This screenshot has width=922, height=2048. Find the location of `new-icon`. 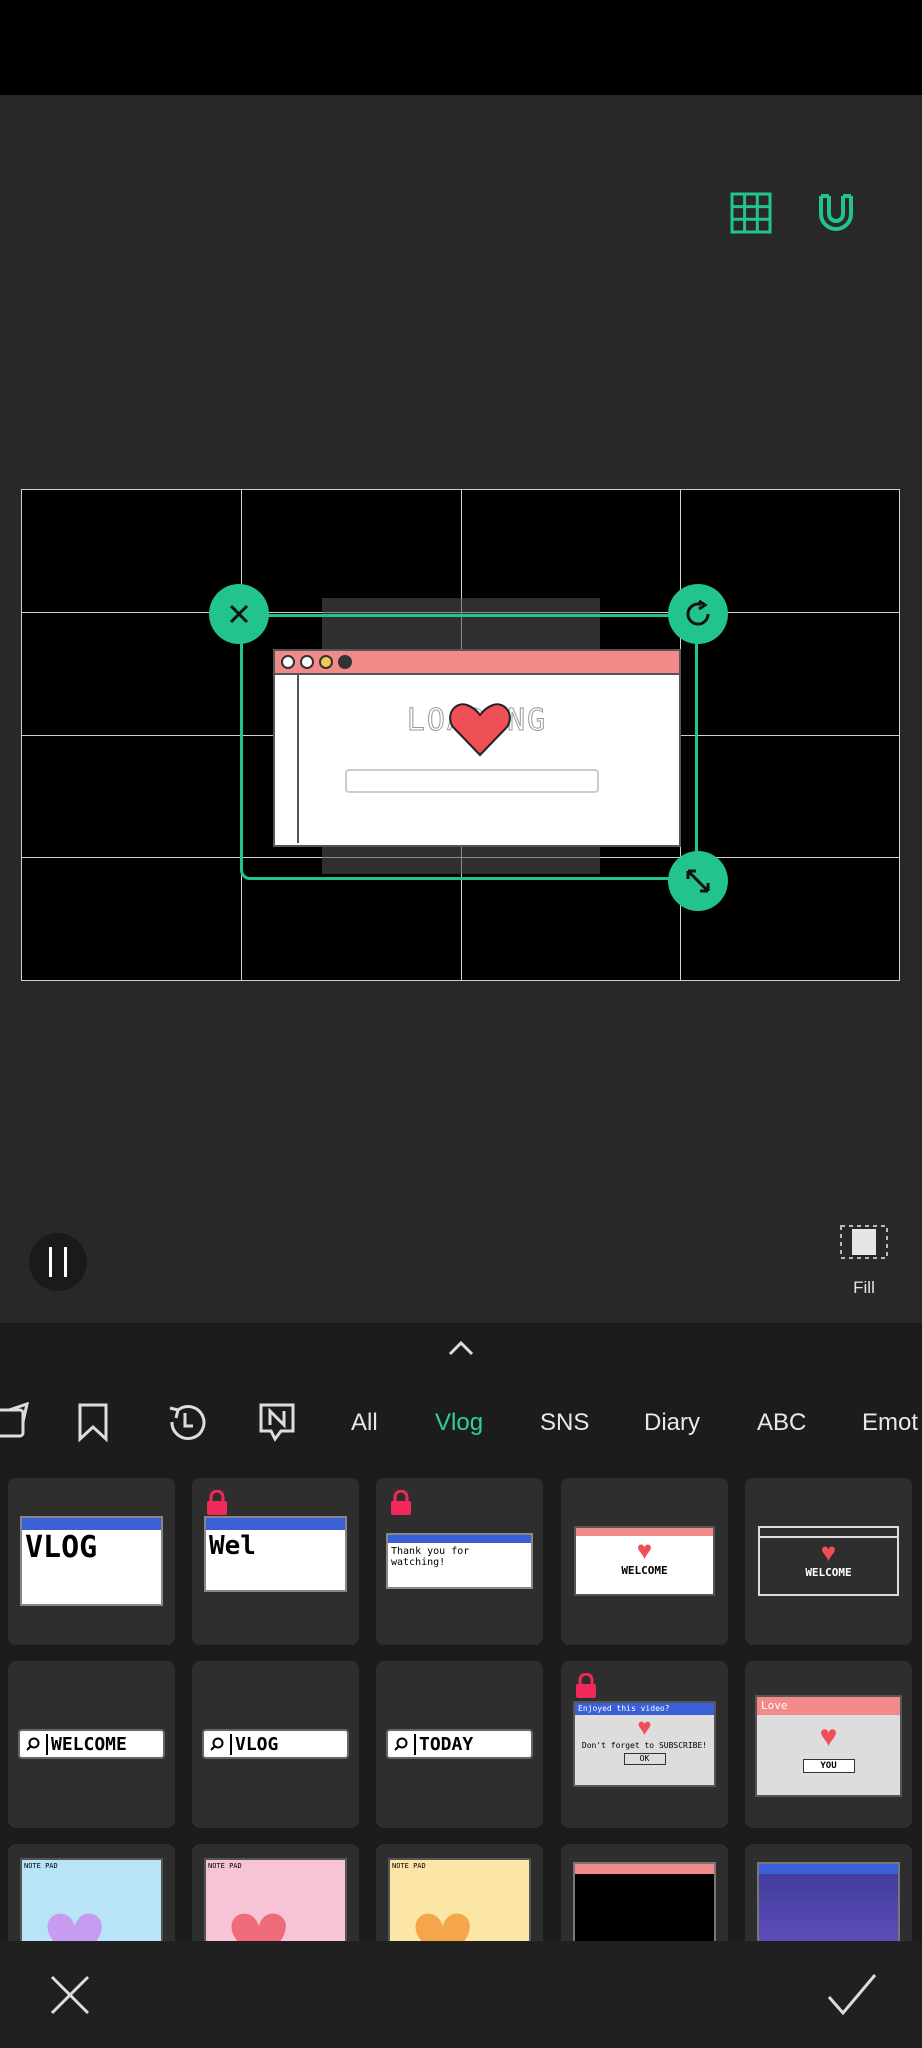

new-icon is located at coordinates (277, 1422).